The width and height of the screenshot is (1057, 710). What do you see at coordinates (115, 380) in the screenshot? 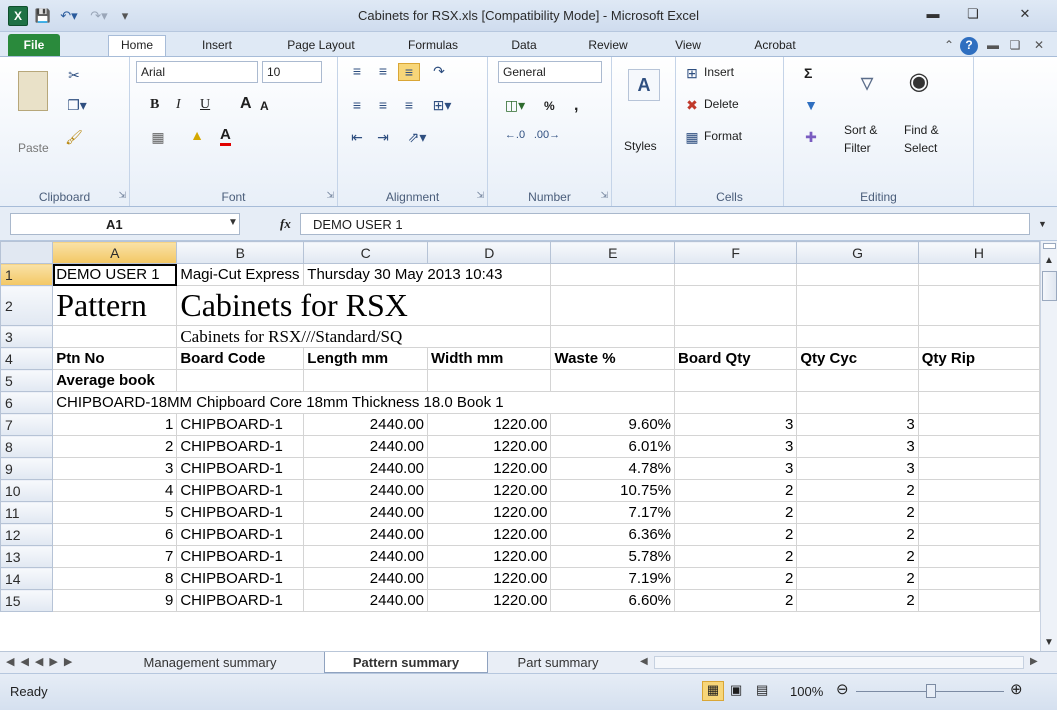
I see `cell: Average book` at bounding box center [115, 380].